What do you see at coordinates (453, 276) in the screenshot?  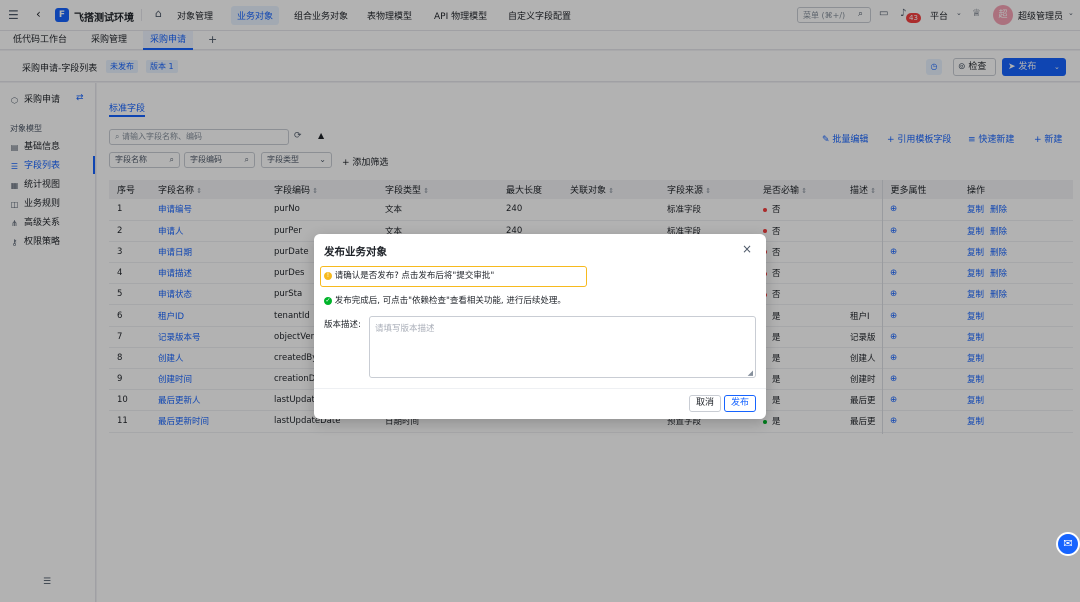 I see `warning-message: ! 请确认是否发布? 点击发布后将"提交审批"` at bounding box center [453, 276].